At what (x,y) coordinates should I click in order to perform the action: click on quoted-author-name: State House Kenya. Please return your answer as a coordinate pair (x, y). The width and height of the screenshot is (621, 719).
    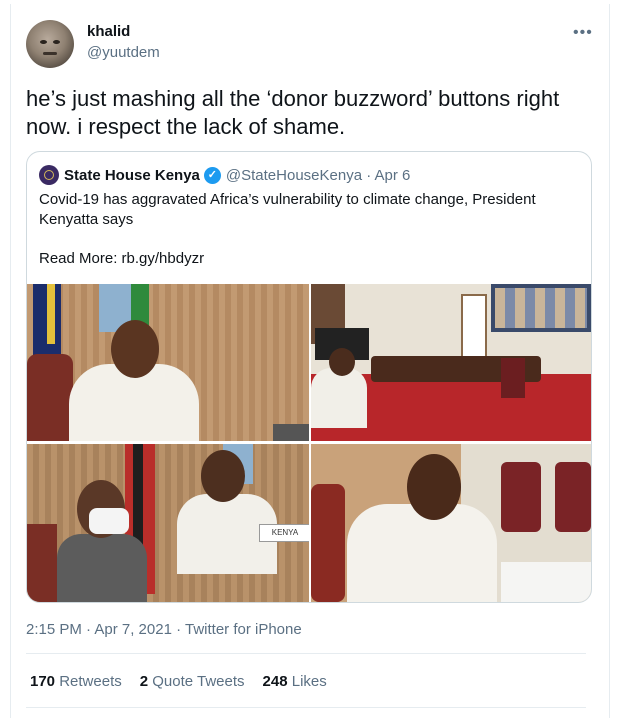
    Looking at the image, I should click on (132, 175).